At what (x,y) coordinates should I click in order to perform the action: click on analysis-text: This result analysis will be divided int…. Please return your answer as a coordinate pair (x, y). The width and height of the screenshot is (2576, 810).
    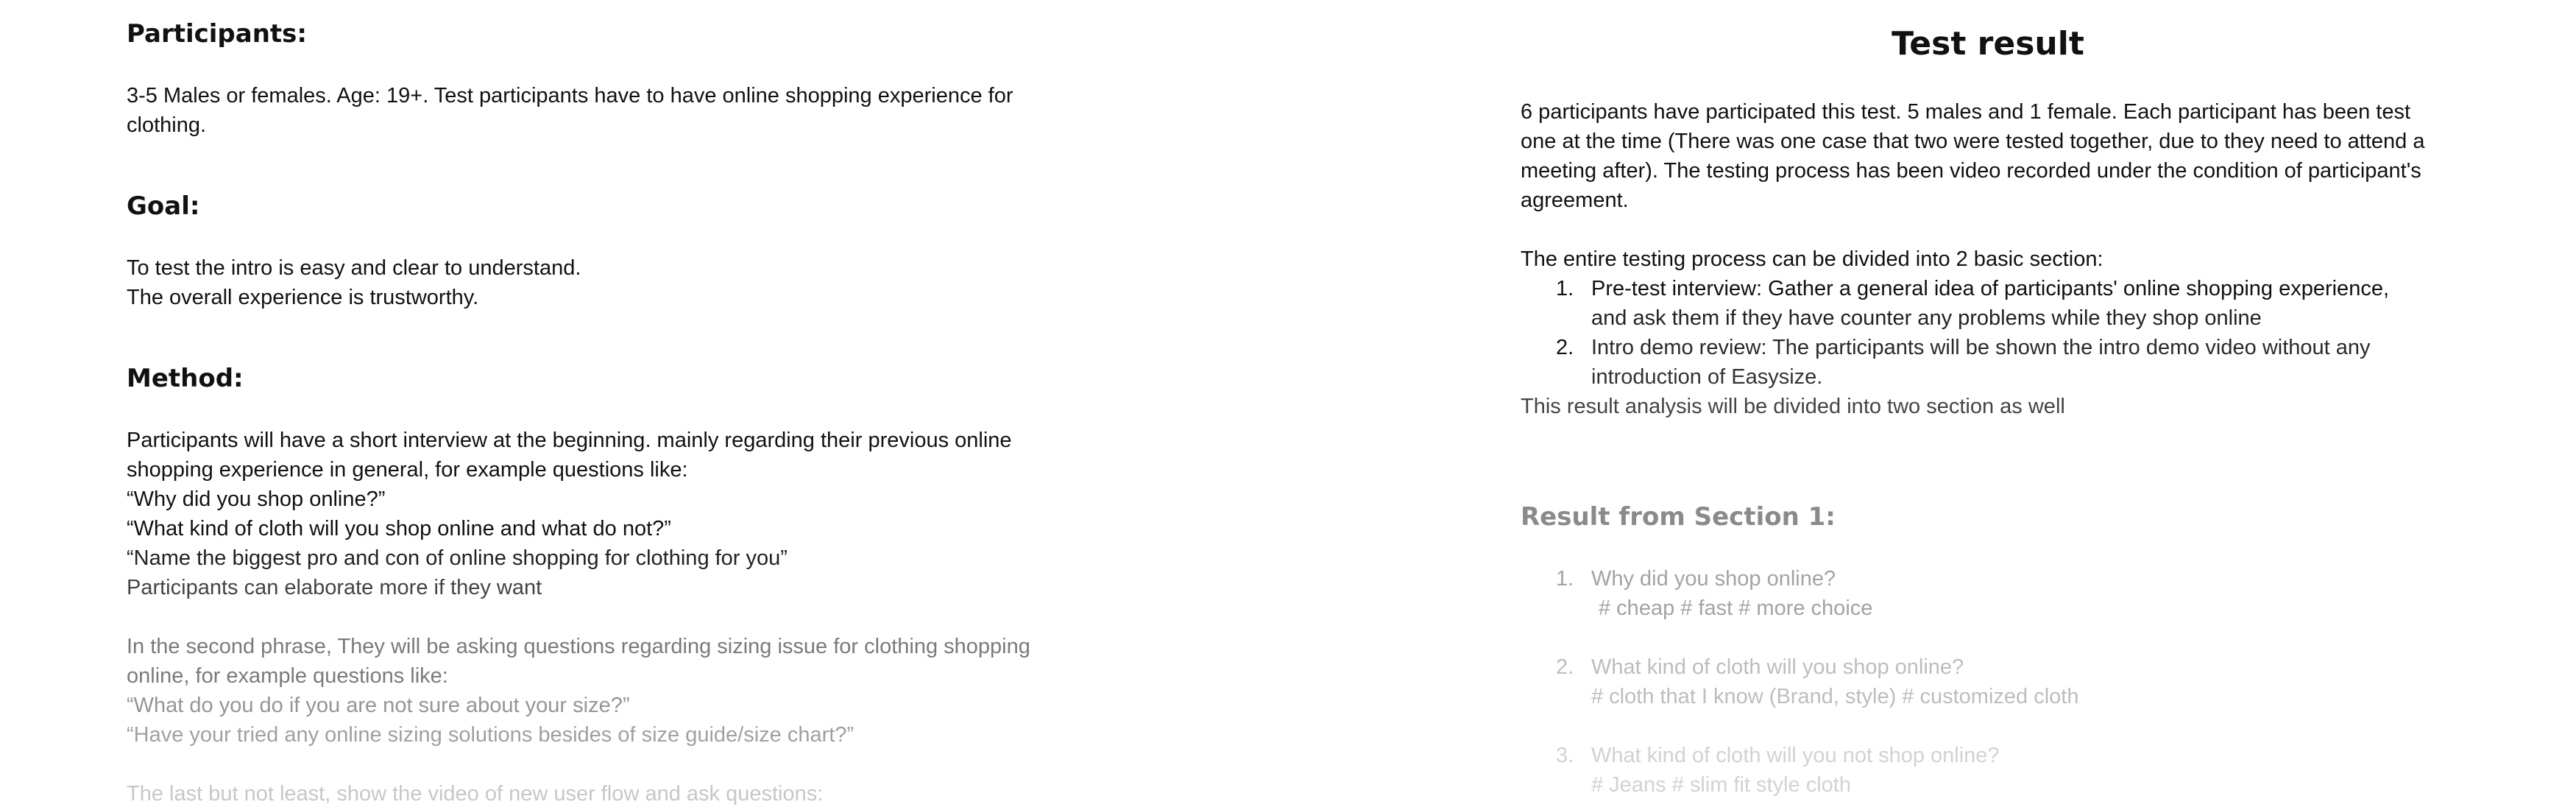
    Looking at the image, I should click on (1793, 406).